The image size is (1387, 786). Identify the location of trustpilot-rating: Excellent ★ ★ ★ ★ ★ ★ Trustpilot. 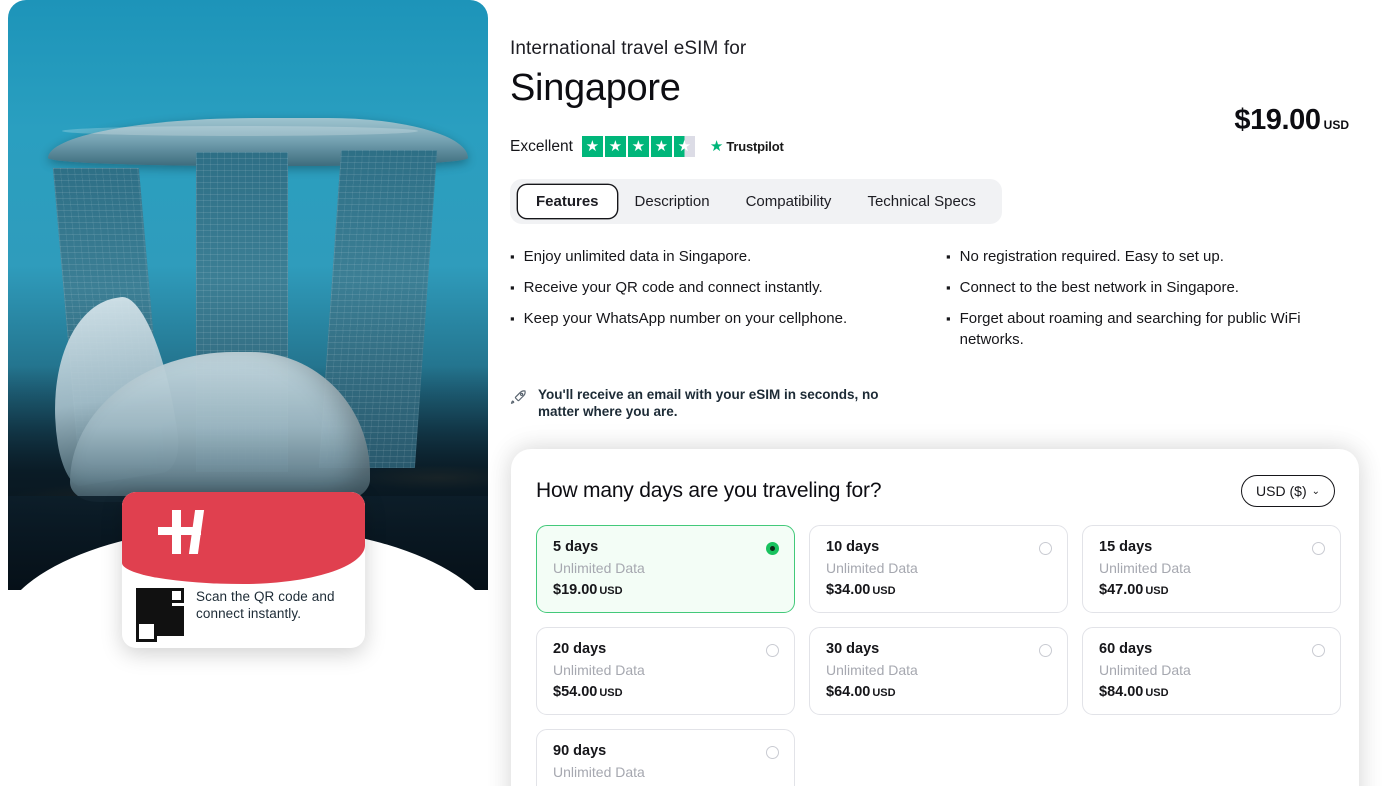
(948, 146).